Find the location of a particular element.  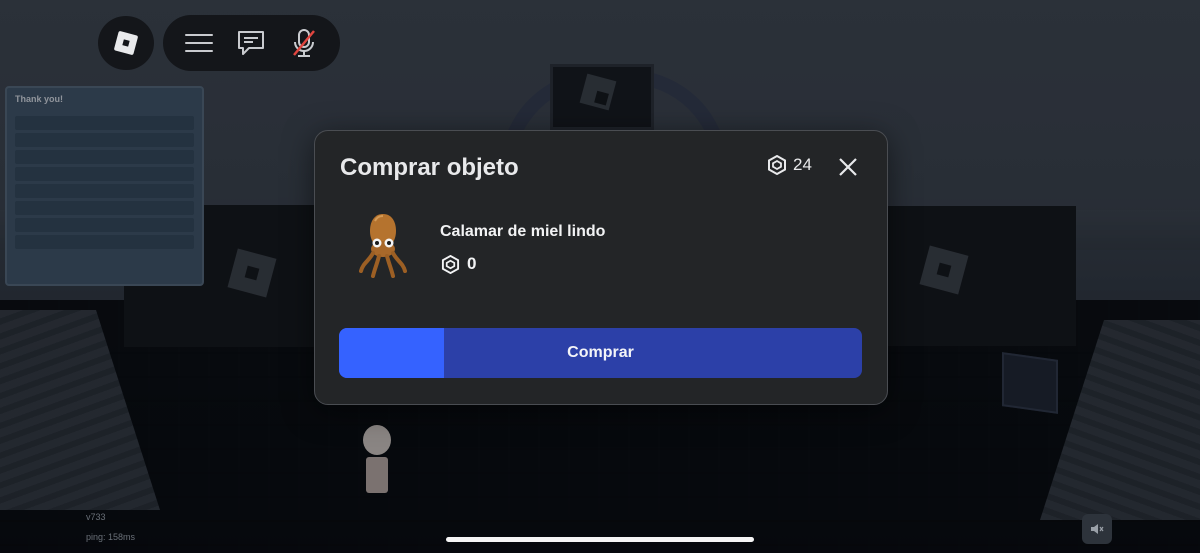

mic-muted-icon is located at coordinates (303, 43).